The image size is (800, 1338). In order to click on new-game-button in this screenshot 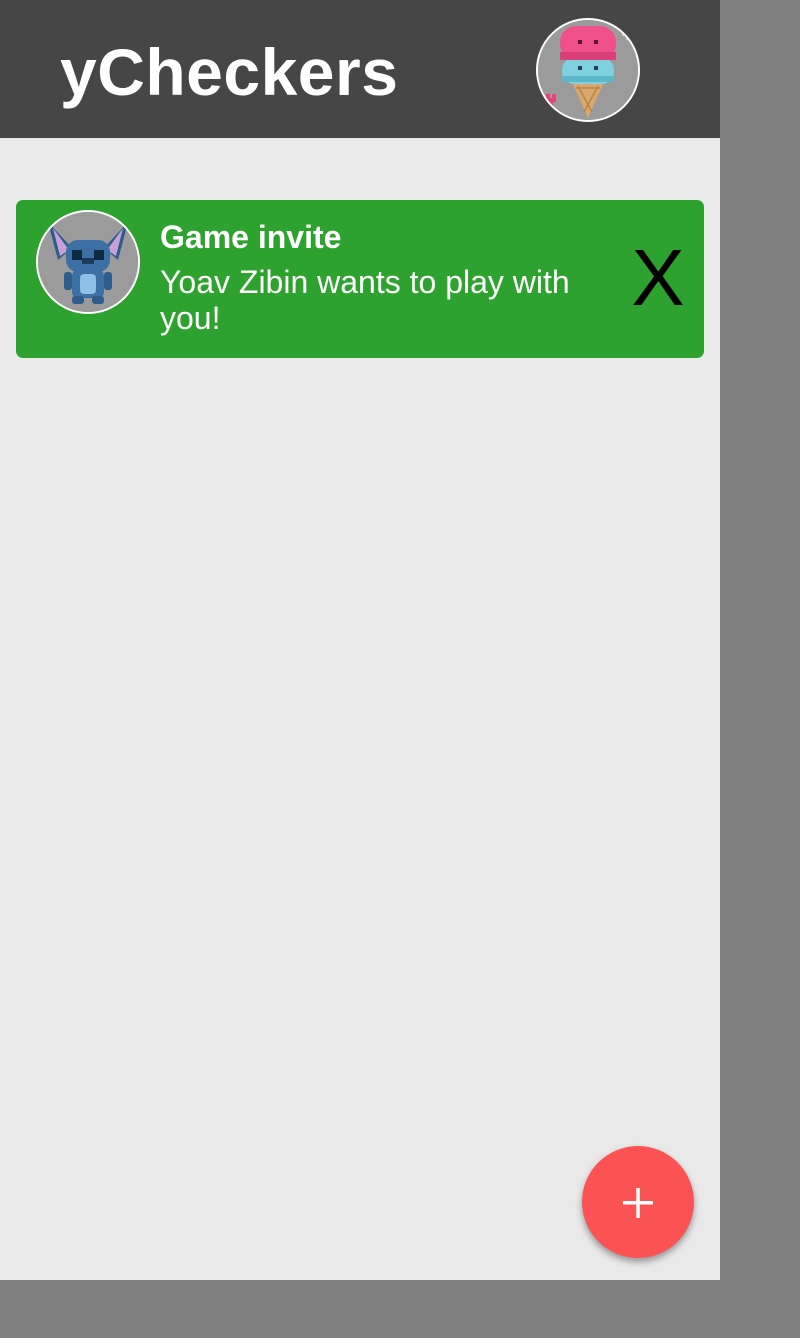, I will do `click(638, 1202)`.